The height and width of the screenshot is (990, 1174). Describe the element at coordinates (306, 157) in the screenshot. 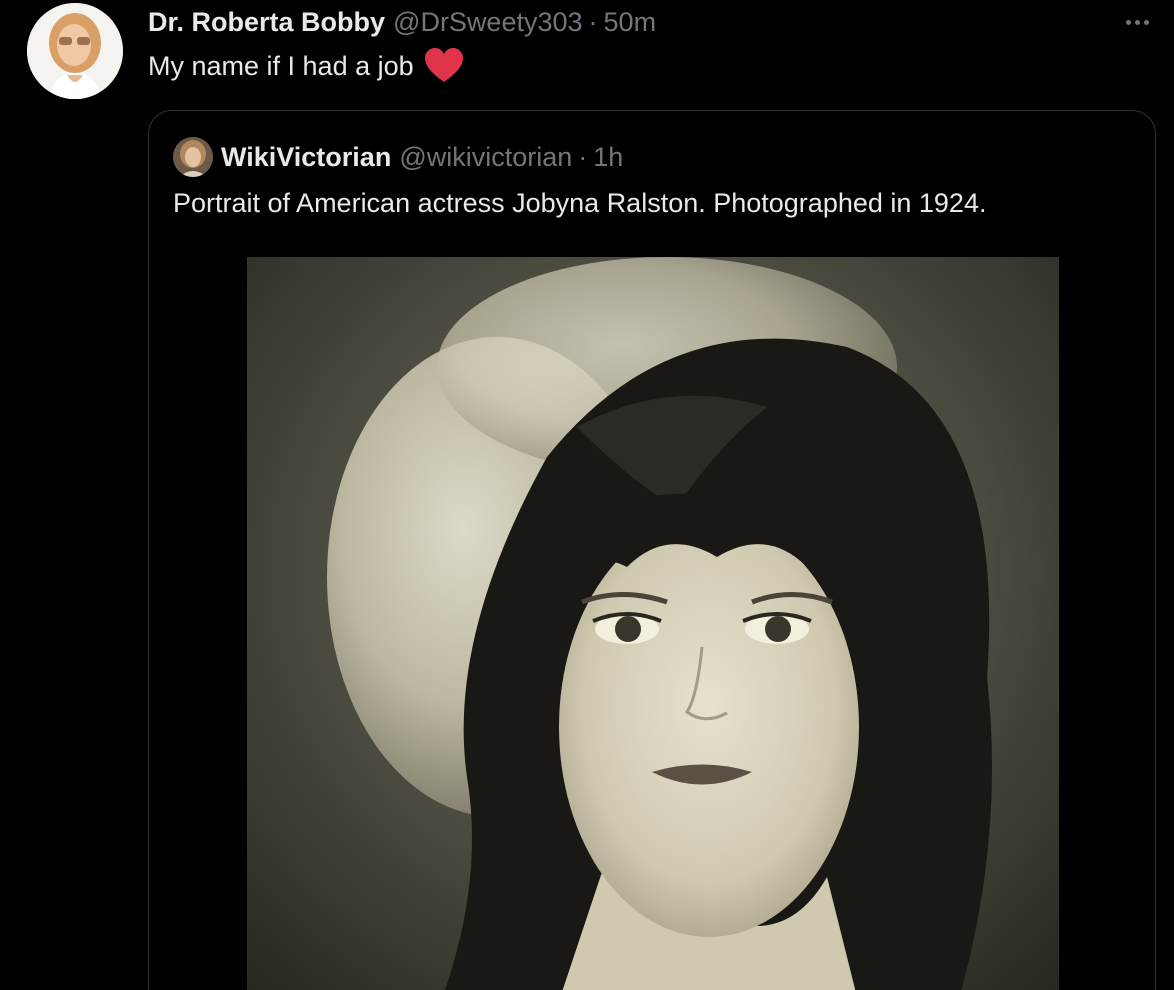

I see `quoted-author-name: WikiVictorian` at that location.